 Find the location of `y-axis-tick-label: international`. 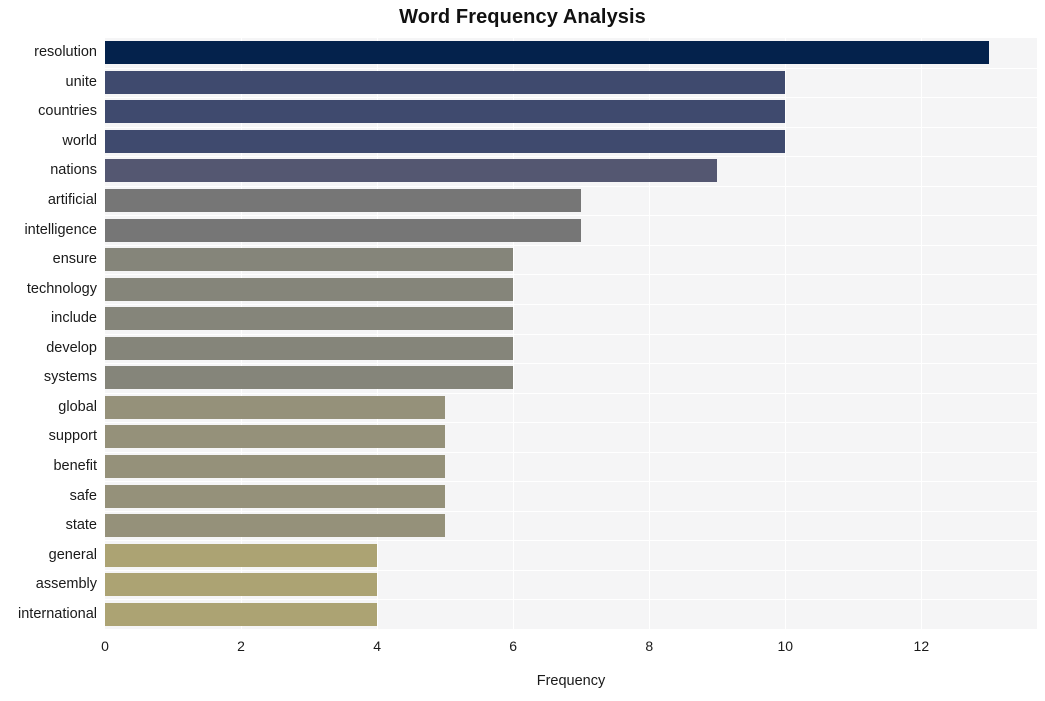

y-axis-tick-label: international is located at coordinates (57, 613).